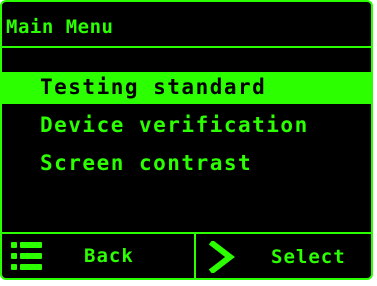 Image resolution: width=377 pixels, height=286 pixels. What do you see at coordinates (174, 125) in the screenshot?
I see `menu-item-label: Device verification` at bounding box center [174, 125].